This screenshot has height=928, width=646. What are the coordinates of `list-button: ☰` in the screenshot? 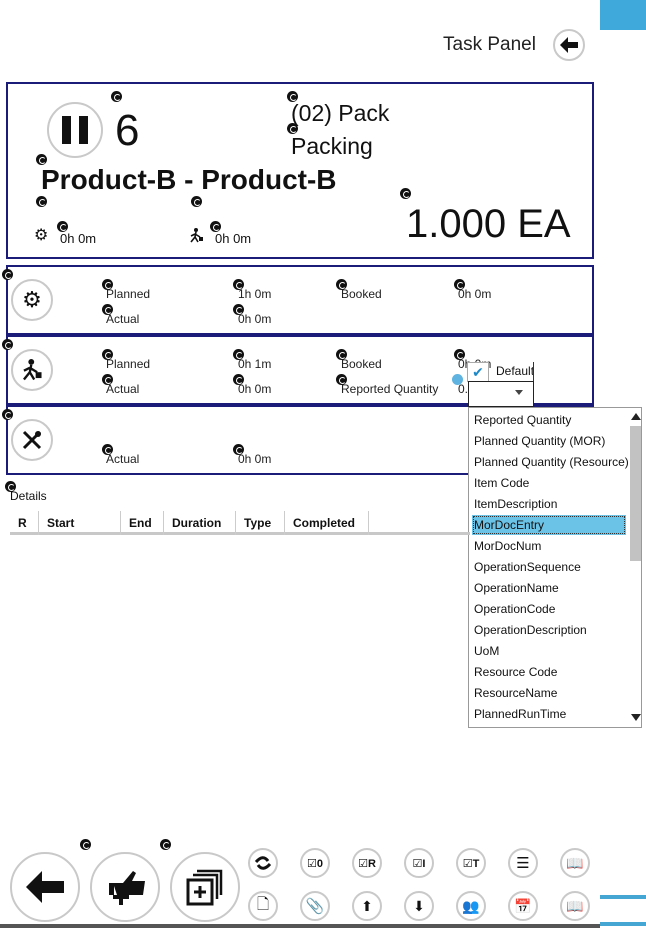 It's located at (523, 863).